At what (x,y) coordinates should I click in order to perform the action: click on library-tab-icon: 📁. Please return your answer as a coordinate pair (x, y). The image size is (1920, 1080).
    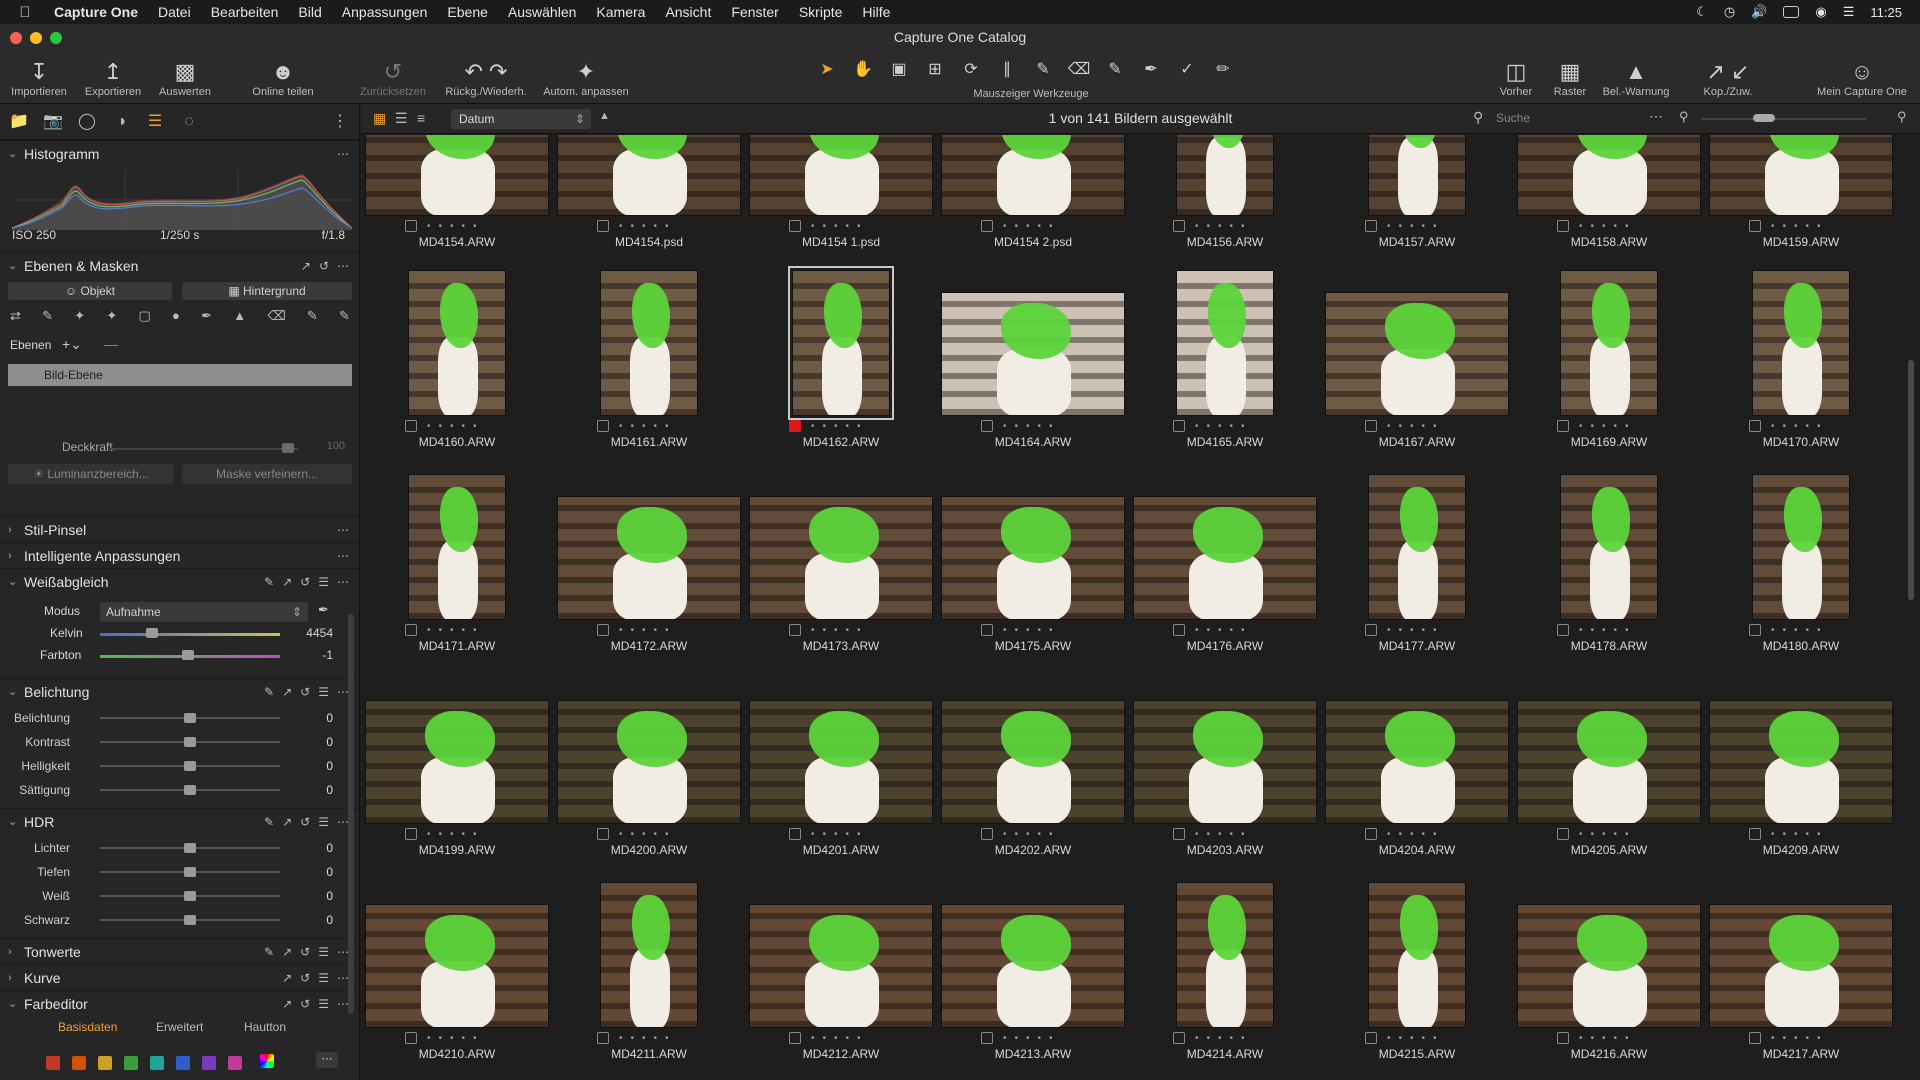
    Looking at the image, I should click on (19, 122).